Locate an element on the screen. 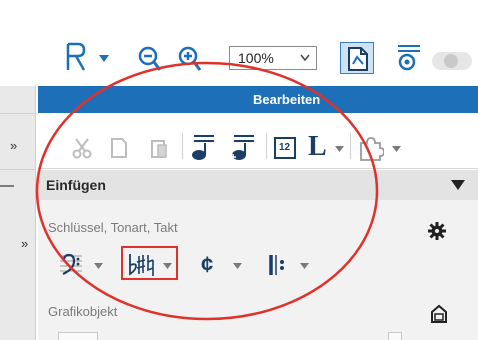 Image resolution: width=478 pixels, height=340 pixels. plugin-dropdown-icon is located at coordinates (396, 149).